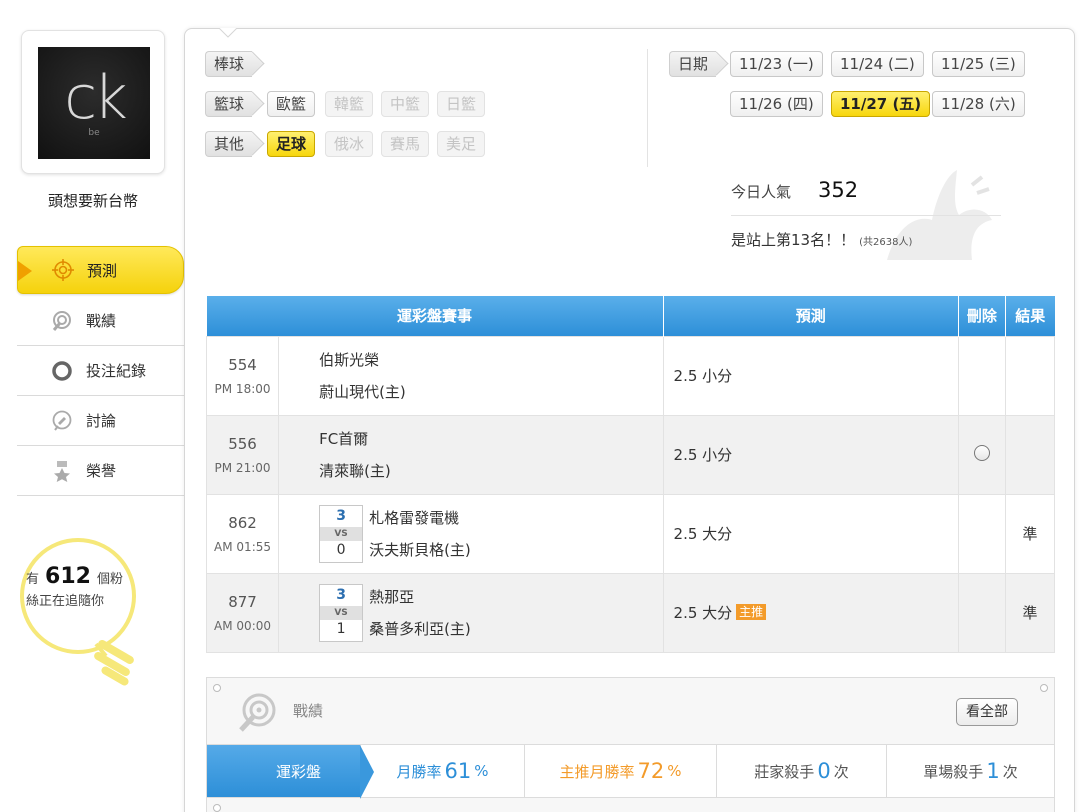 The height and width of the screenshot is (812, 1080). I want to click on stat-lottery-tab: 運彩盤, so click(290, 772).